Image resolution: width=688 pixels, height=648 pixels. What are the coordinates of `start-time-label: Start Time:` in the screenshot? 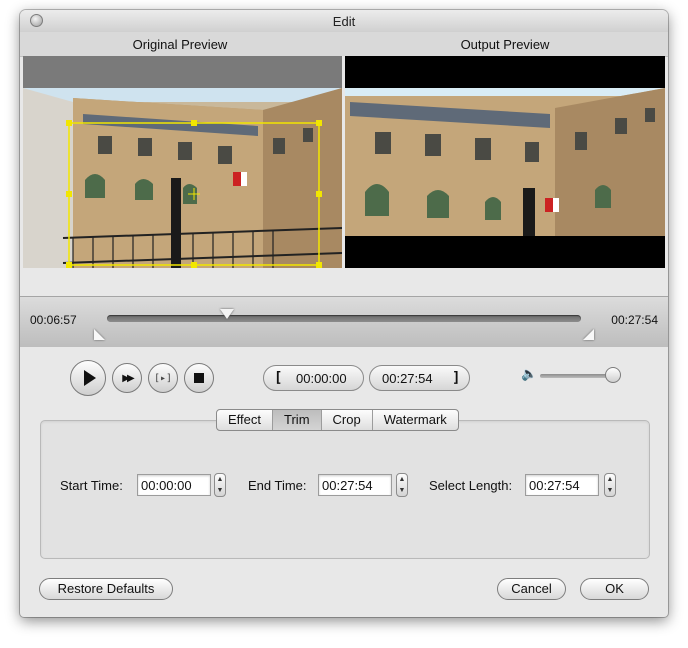 It's located at (91, 485).